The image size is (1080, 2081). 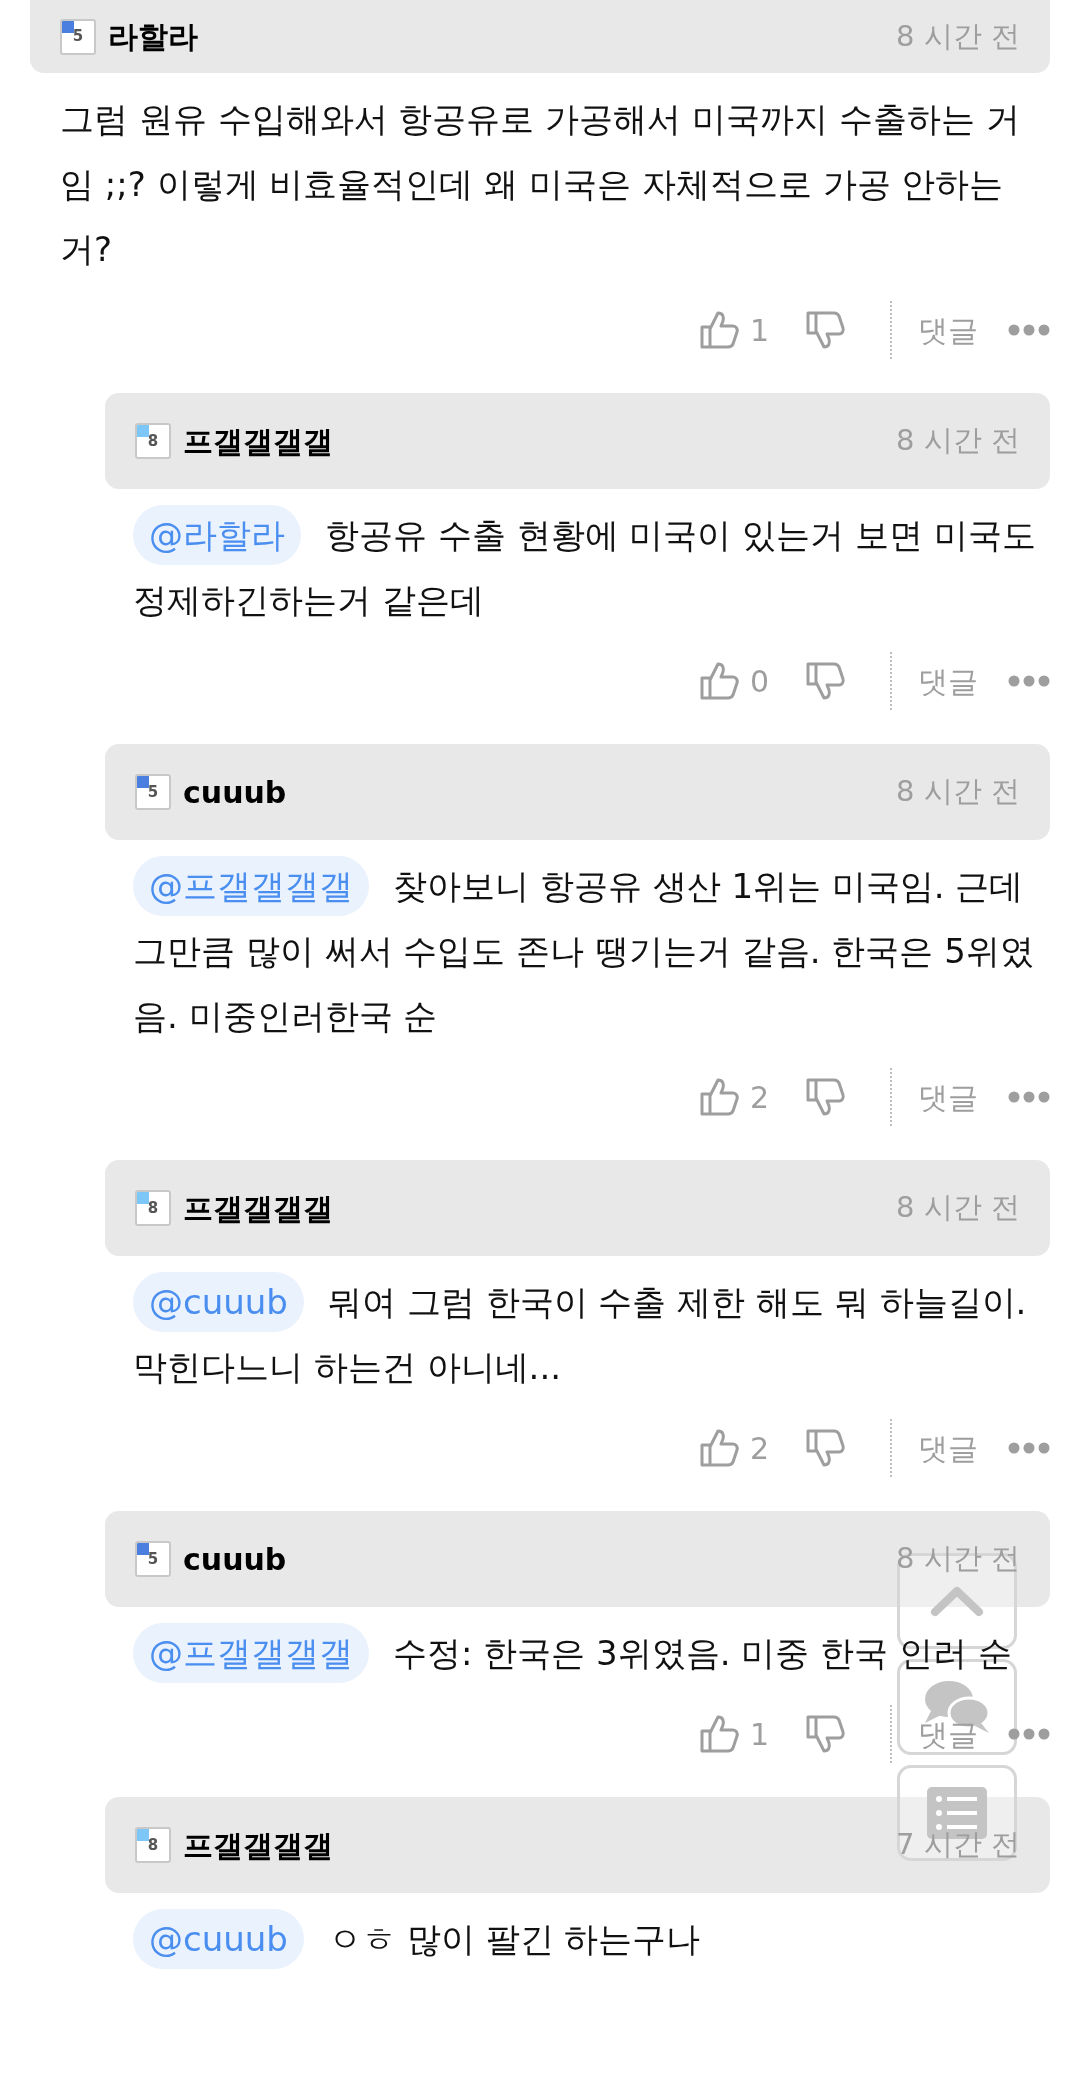 I want to click on comment-text: 그럼 원유 수입해와서 항공유로 가공해서 미국까지 수출하는 거임 ;;? 이렇게 비효율적인데 왜 미국은 자체적으로 가공 안하는거?, so click(x=540, y=184).